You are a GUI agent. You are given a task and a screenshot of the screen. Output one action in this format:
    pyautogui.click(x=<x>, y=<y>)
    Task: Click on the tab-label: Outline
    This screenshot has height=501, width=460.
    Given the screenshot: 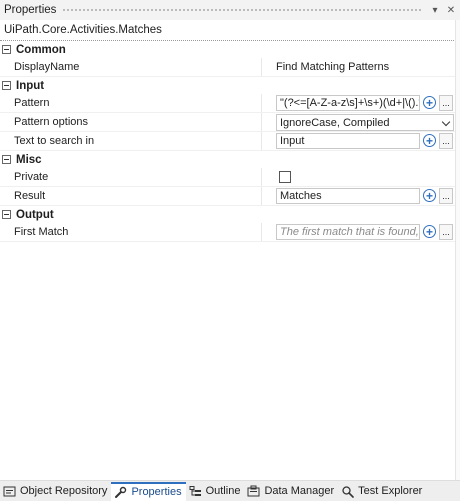 What is the action you would take?
    pyautogui.click(x=223, y=491)
    